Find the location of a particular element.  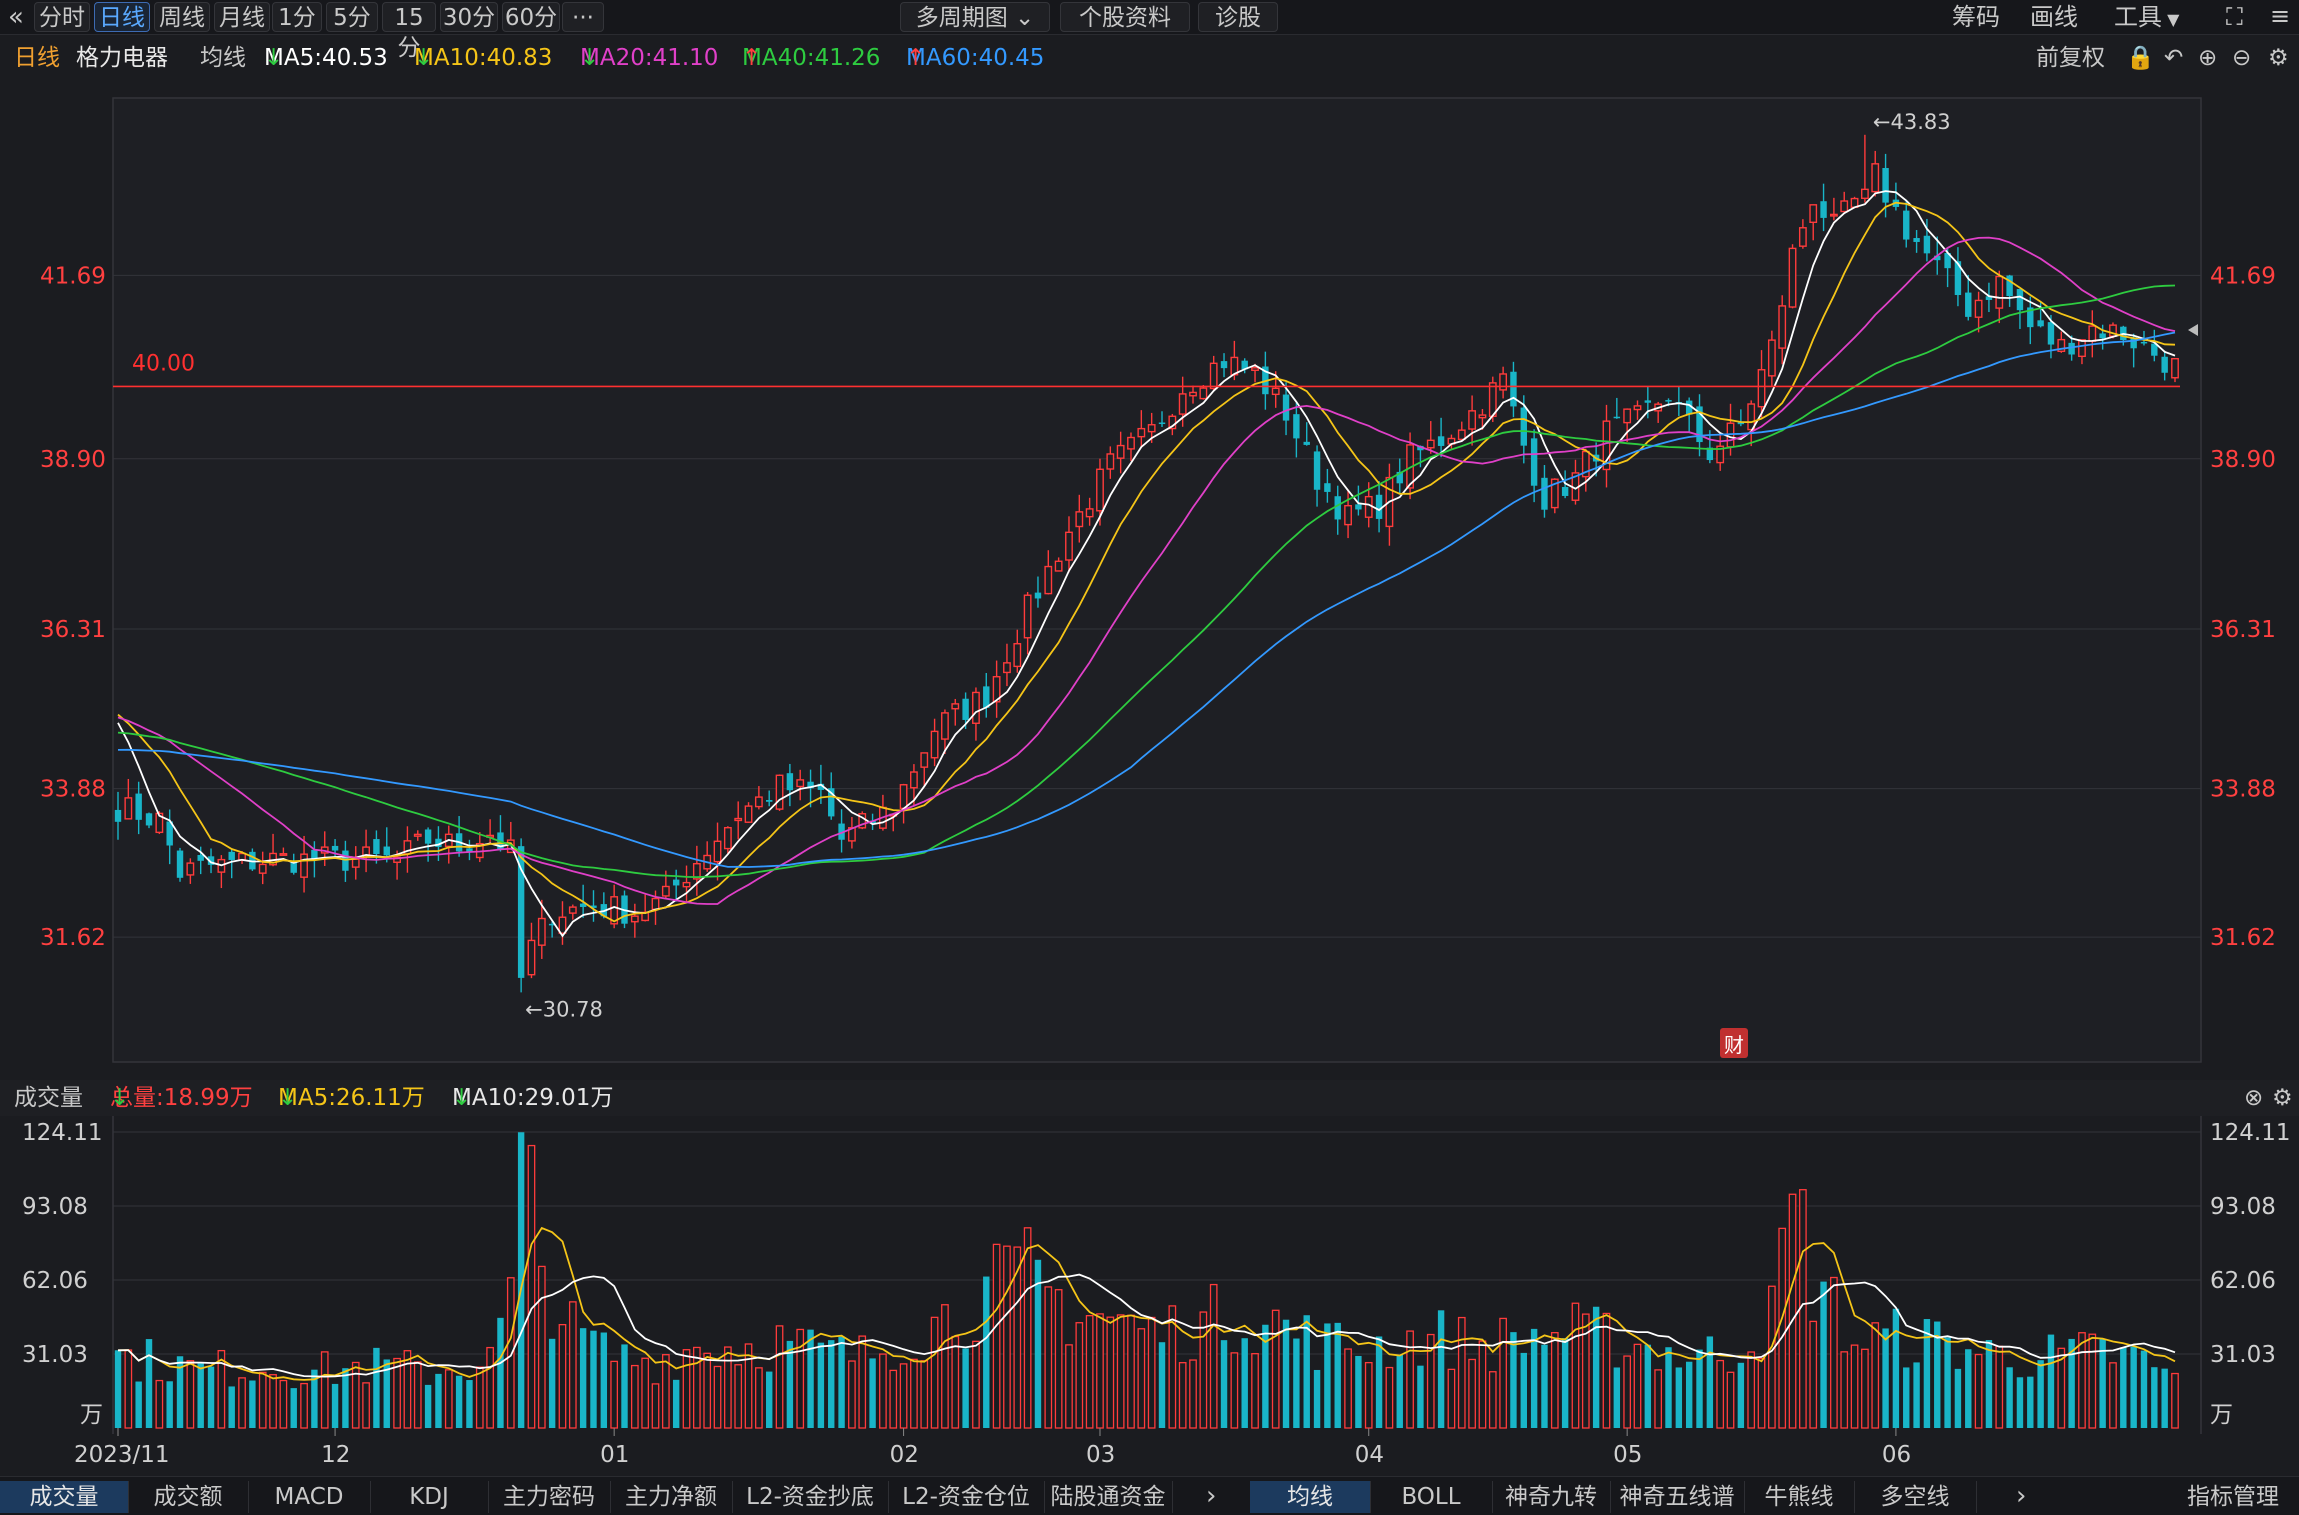

overlay-tab-5: 多空线 is located at coordinates (1915, 1497).